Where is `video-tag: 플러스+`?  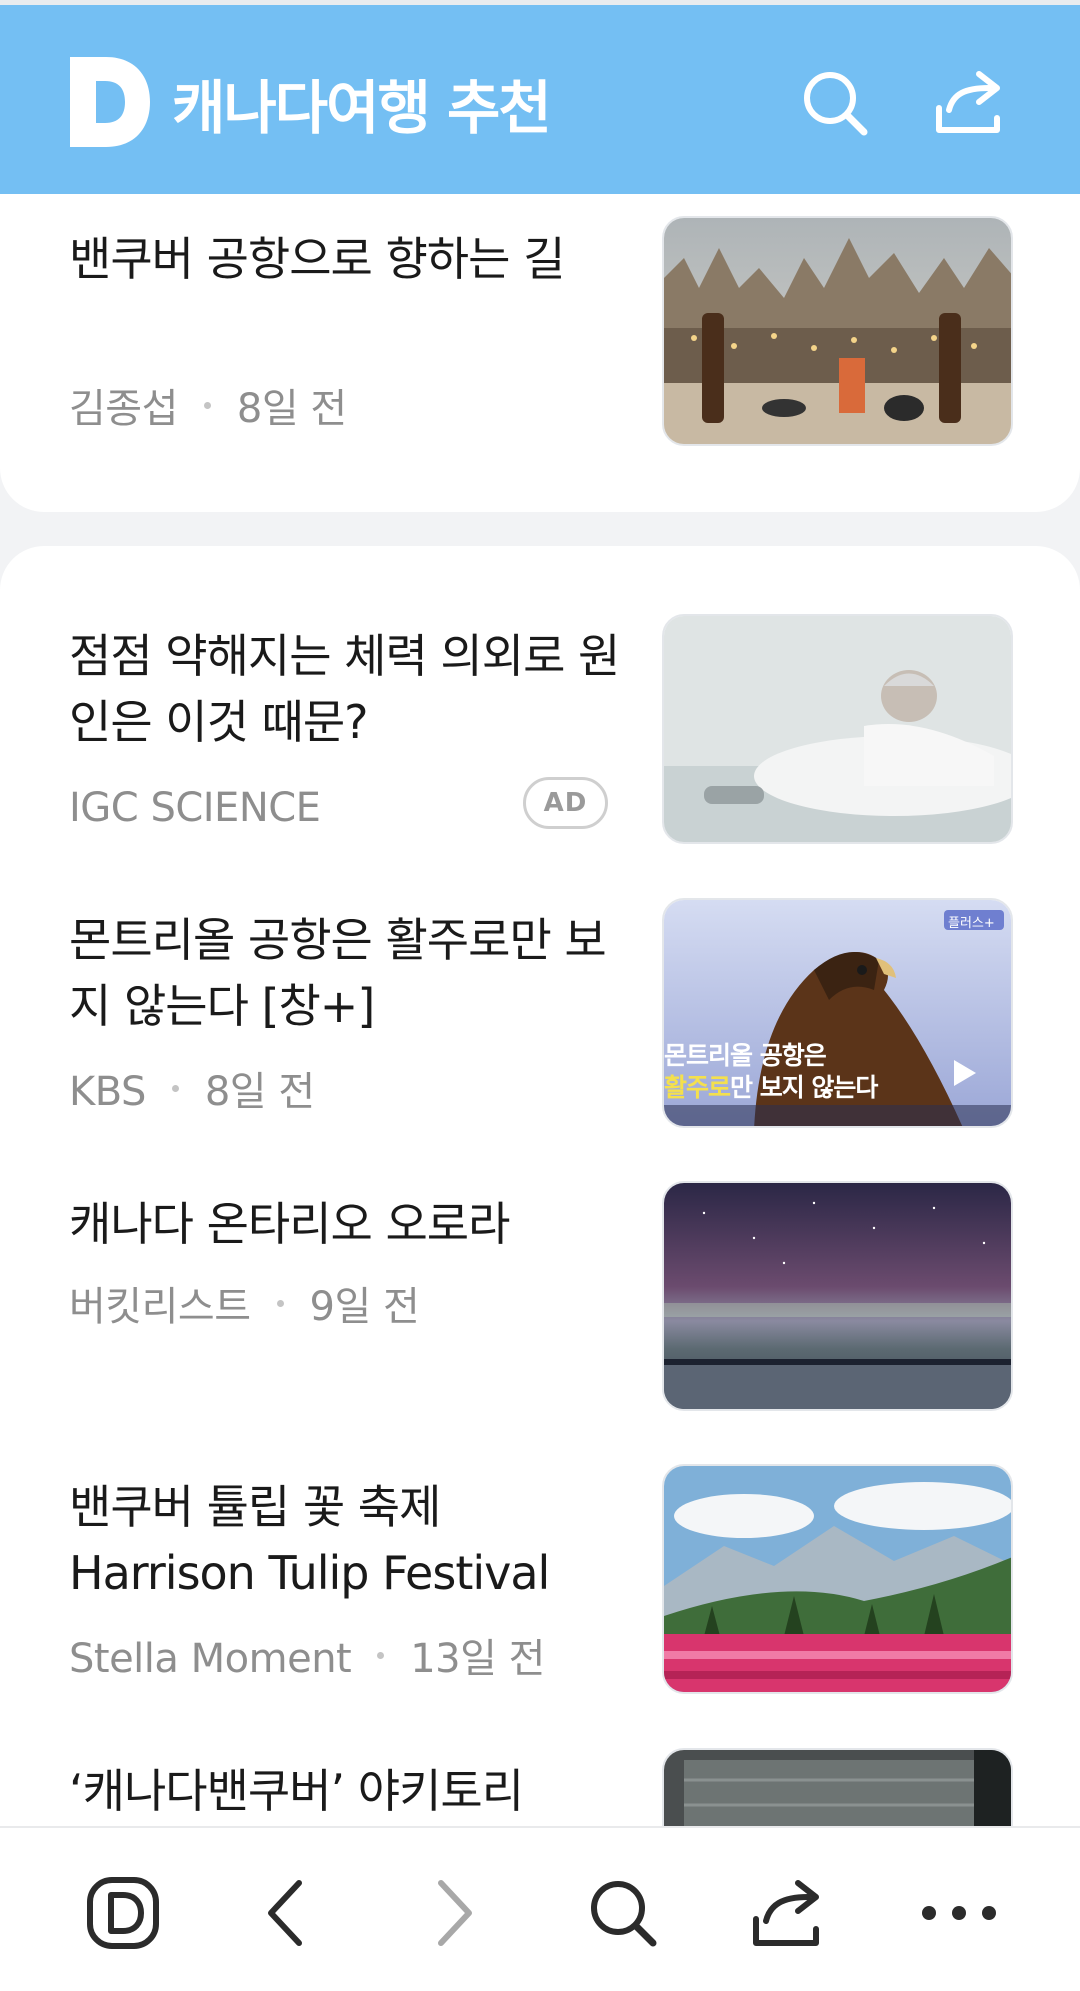 video-tag: 플러스+ is located at coordinates (971, 923).